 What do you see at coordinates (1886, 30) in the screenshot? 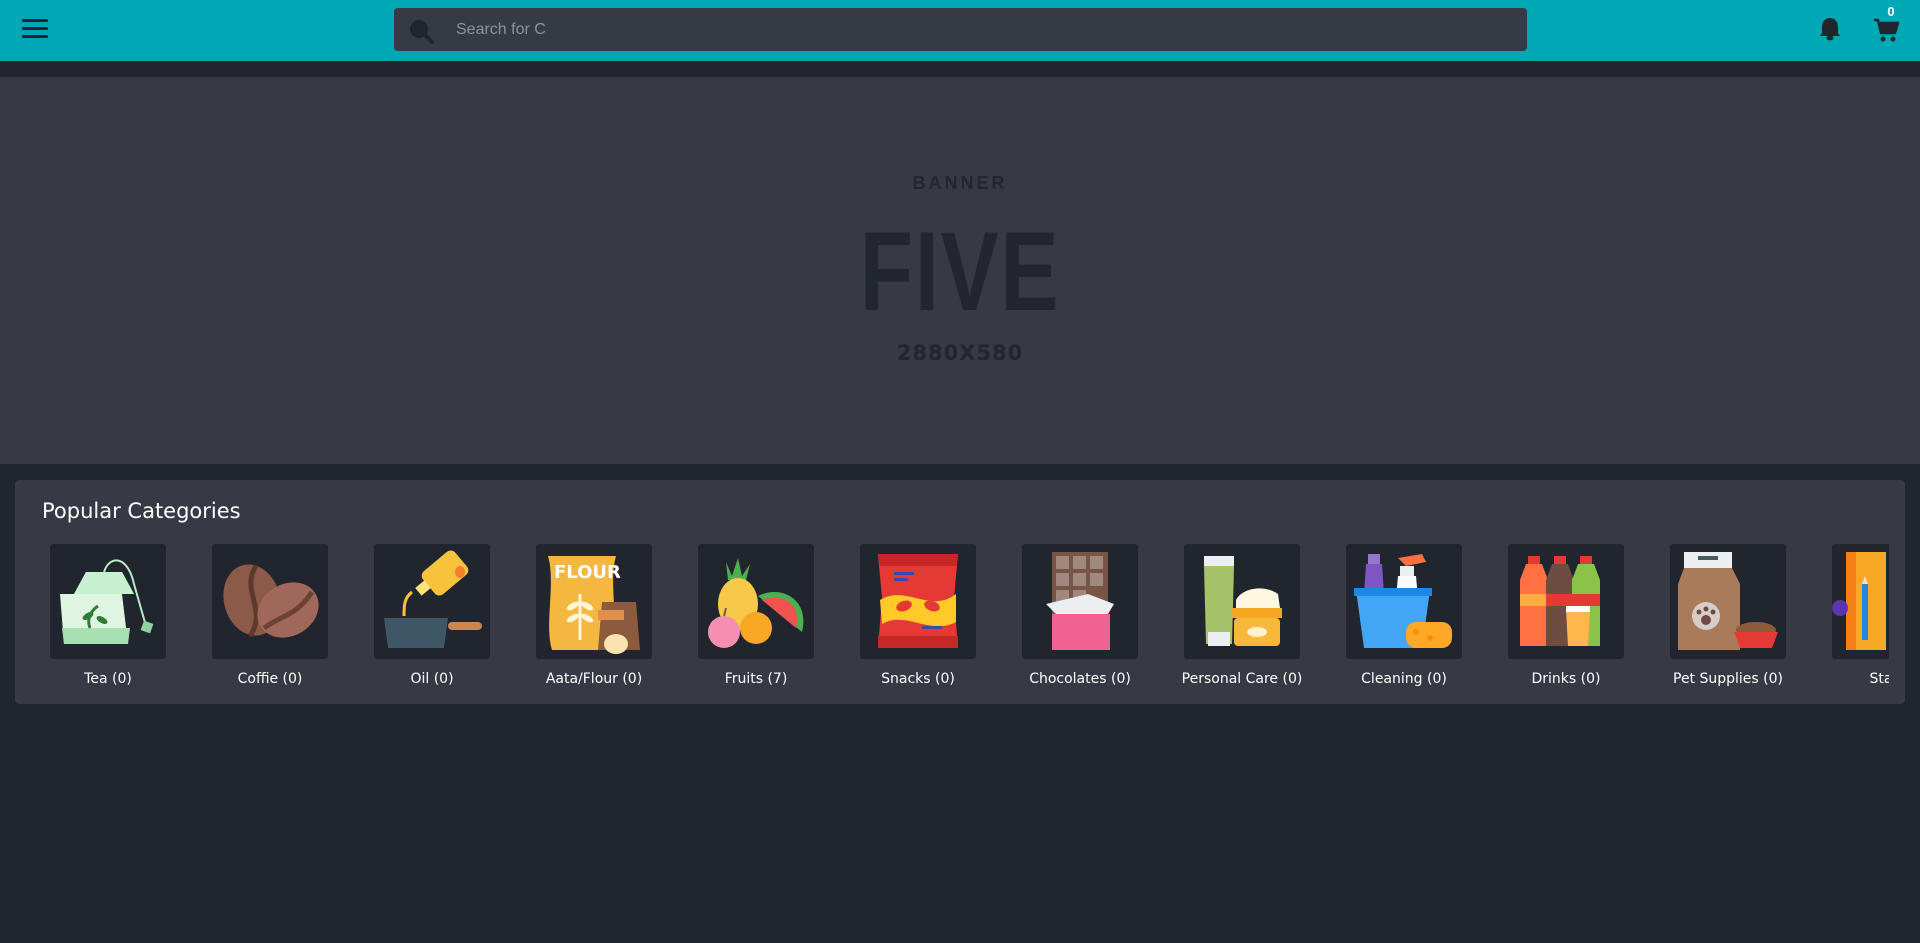
I see `shopping-cart-icon` at bounding box center [1886, 30].